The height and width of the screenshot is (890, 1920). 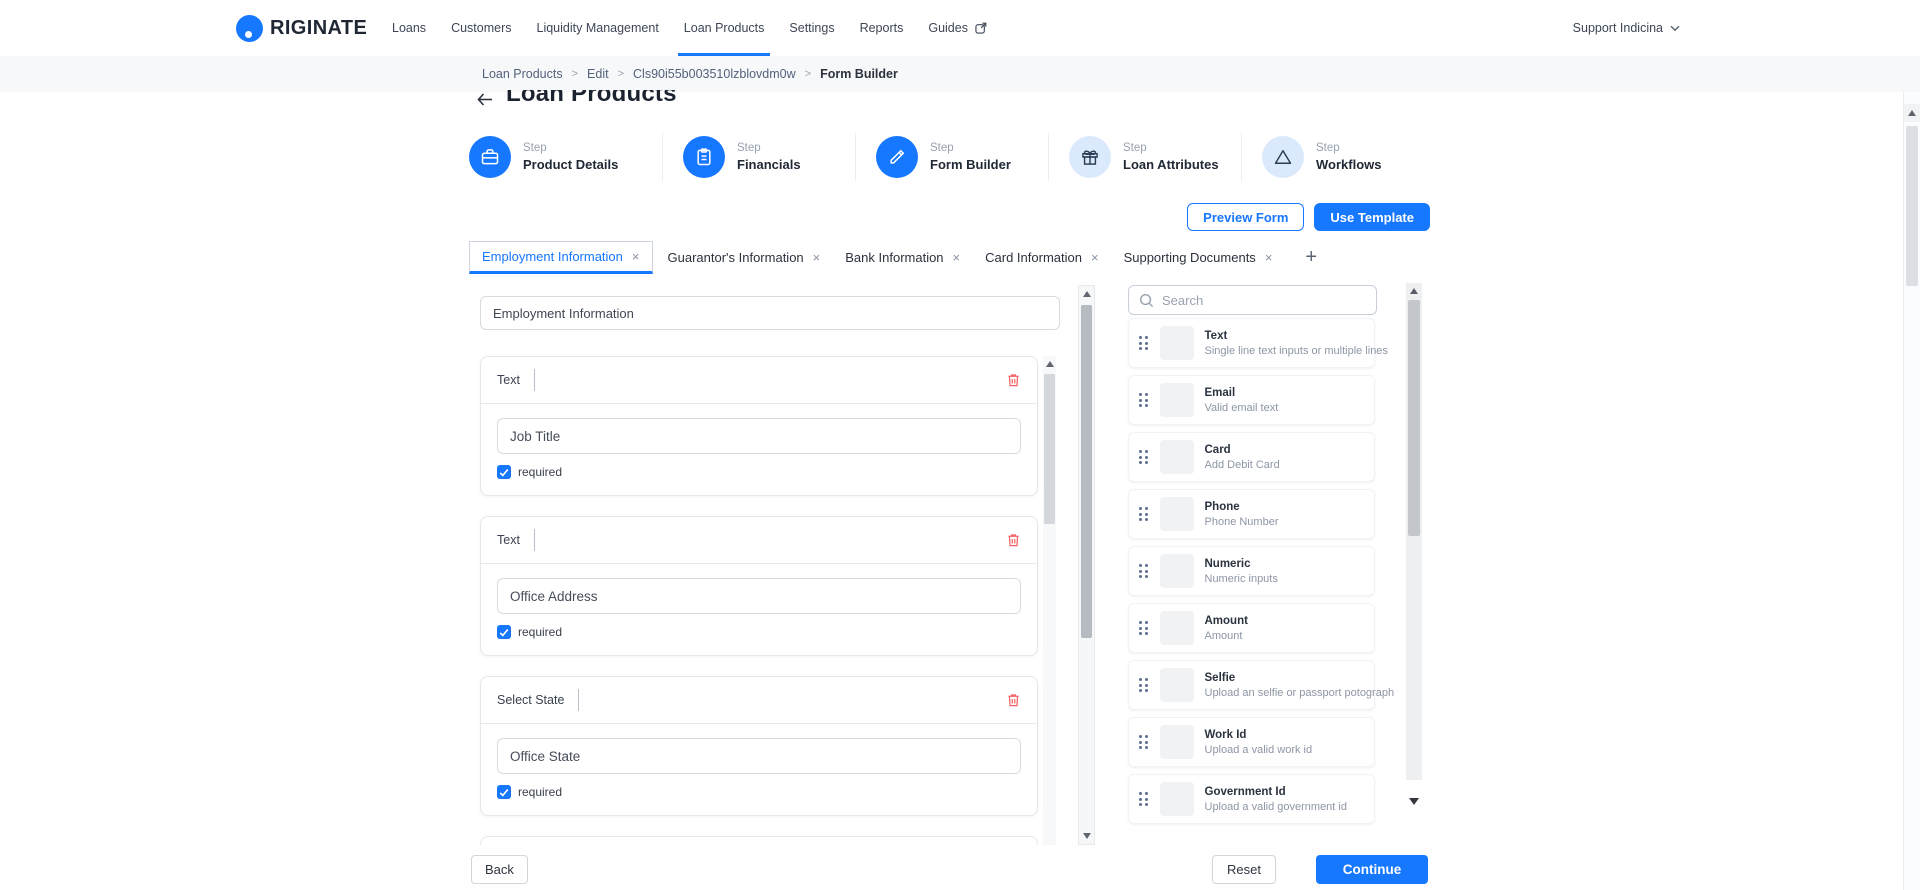 I want to click on nav-item-label: Loan Products, so click(x=724, y=28).